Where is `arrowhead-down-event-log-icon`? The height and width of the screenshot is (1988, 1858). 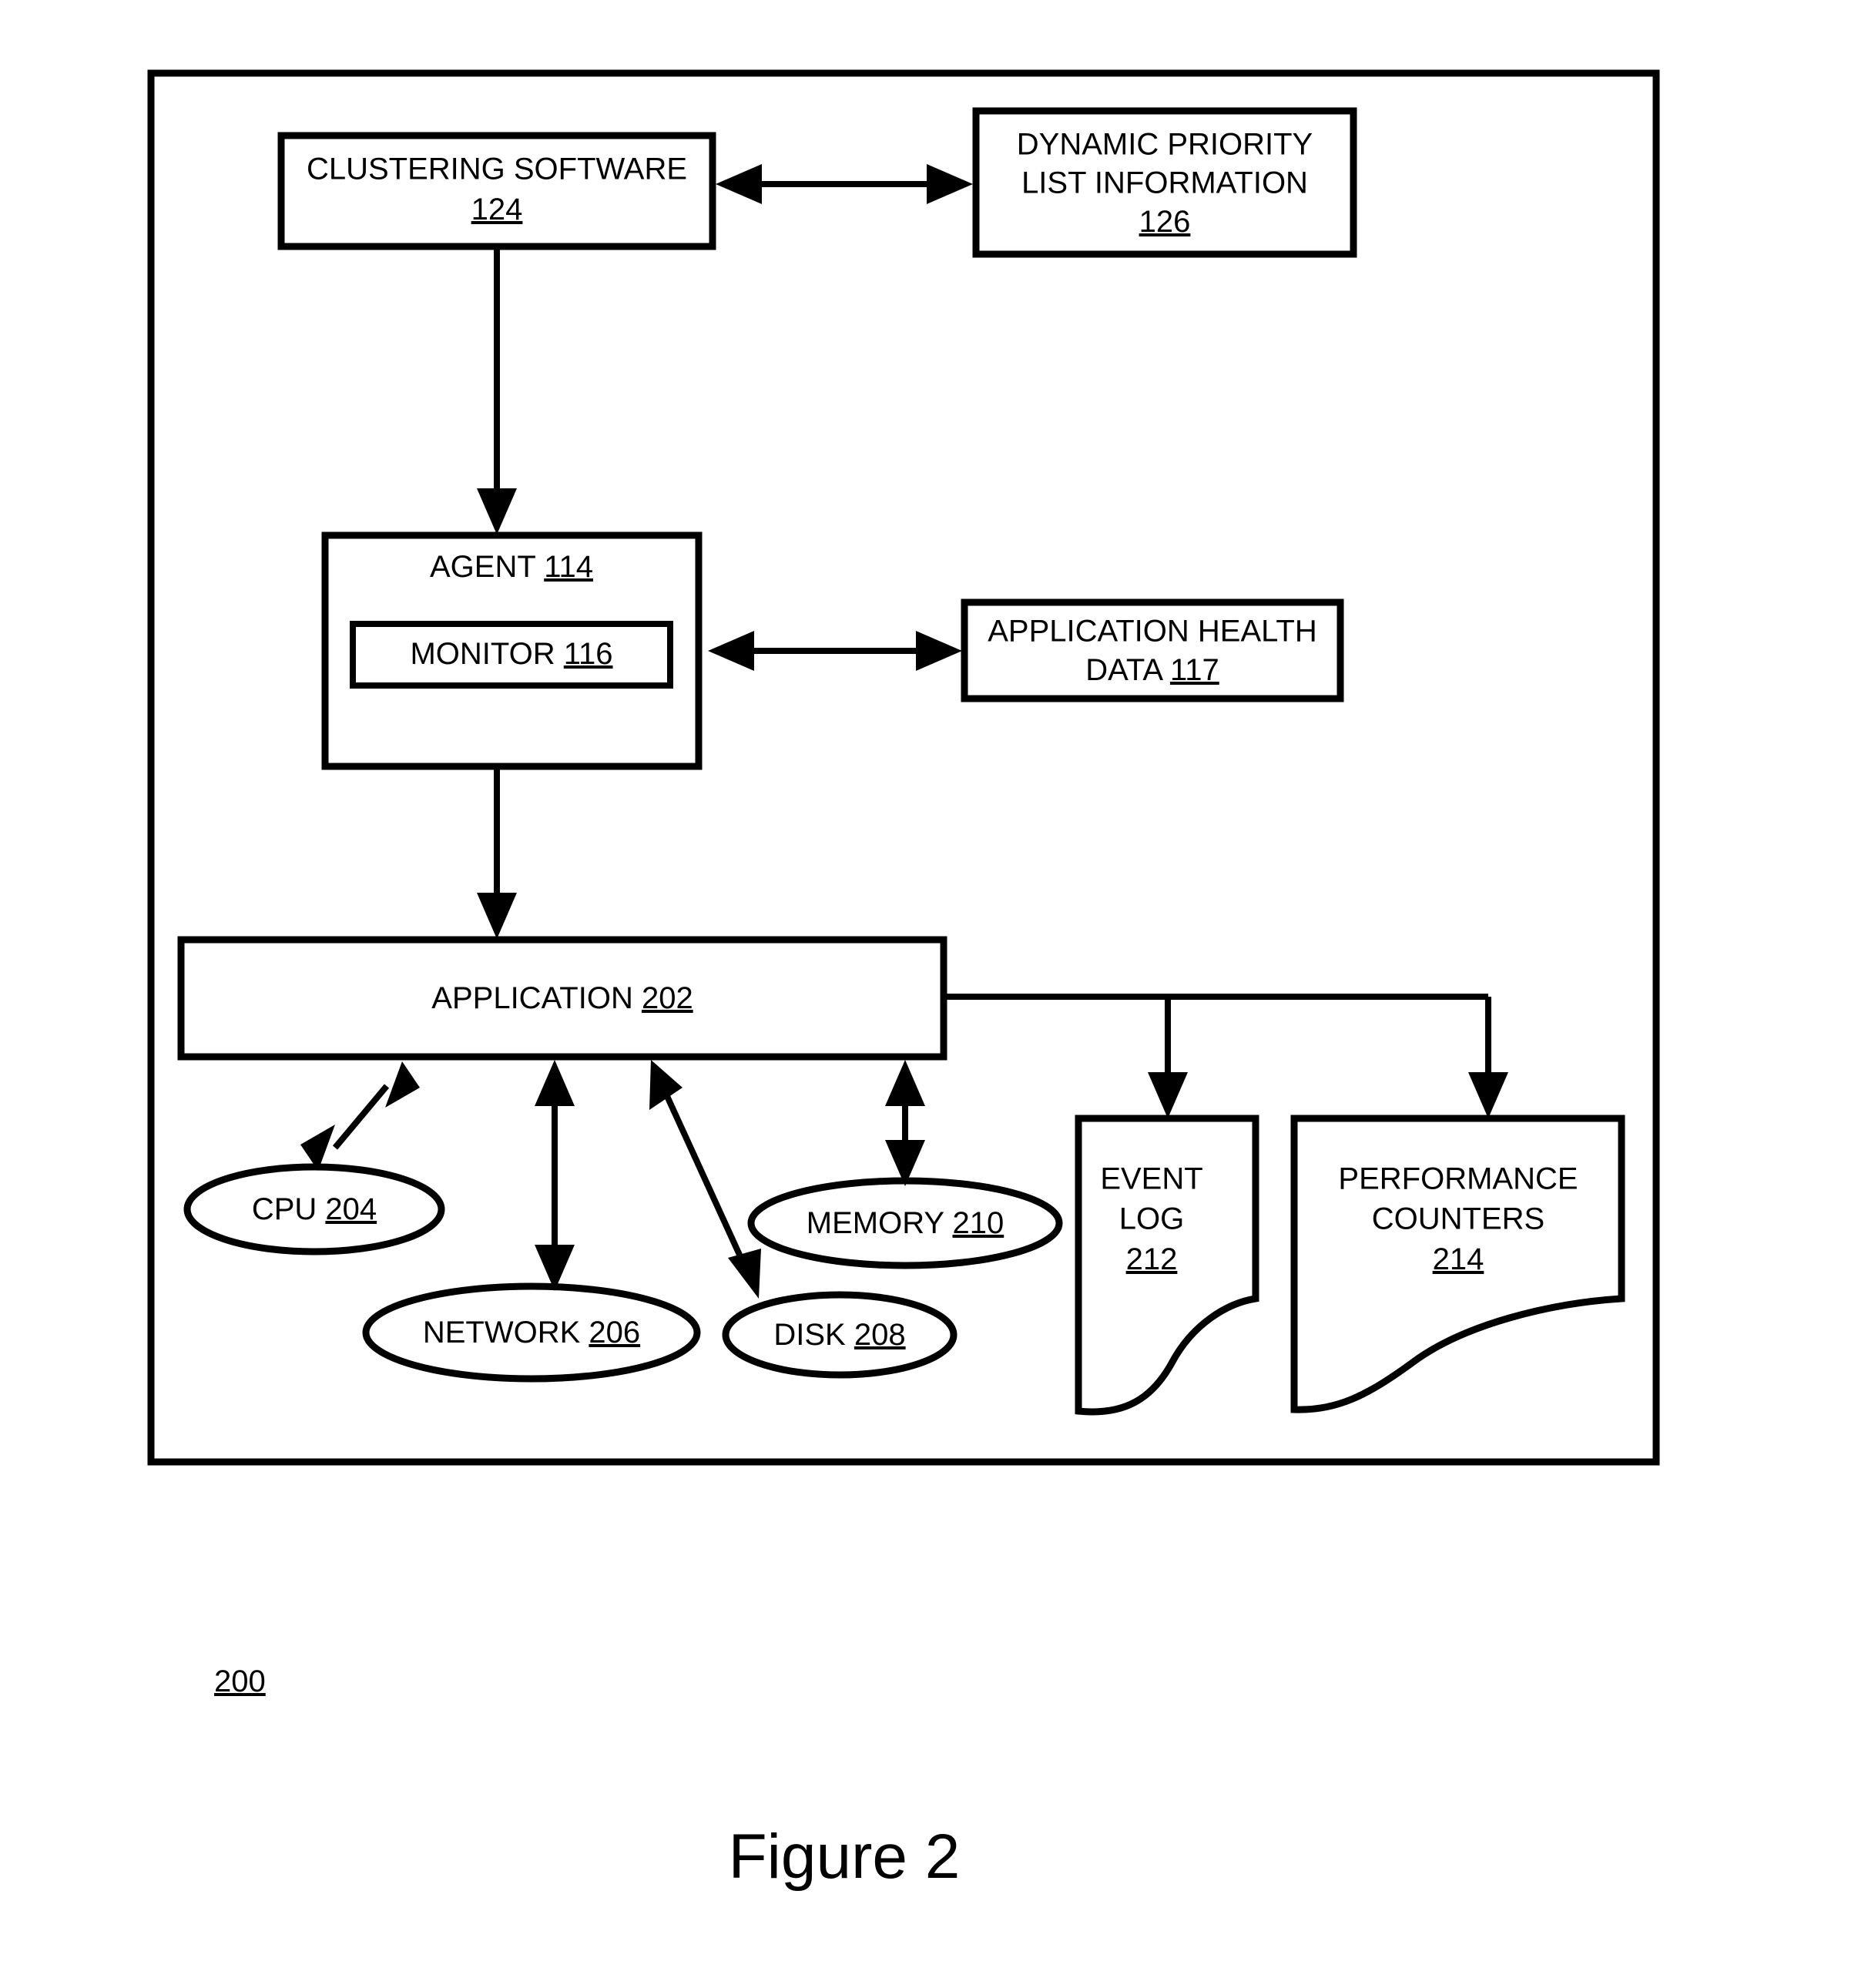 arrowhead-down-event-log-icon is located at coordinates (1168, 1095).